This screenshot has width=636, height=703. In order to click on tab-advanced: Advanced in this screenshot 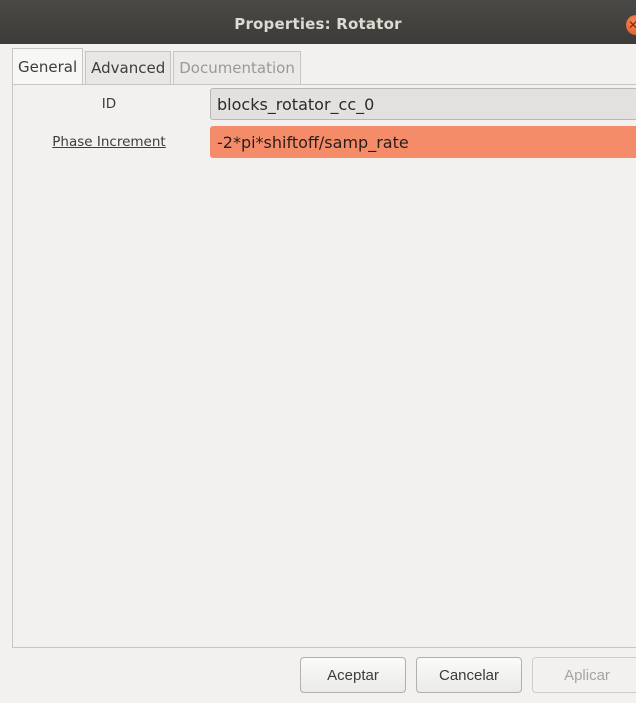, I will do `click(128, 67)`.